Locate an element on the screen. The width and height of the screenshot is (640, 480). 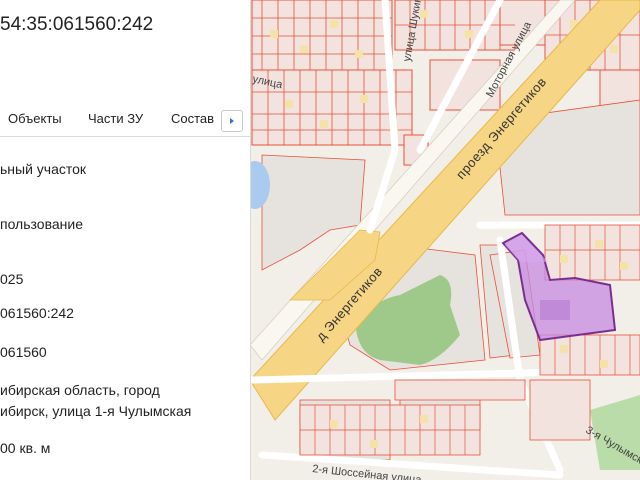
info-quarter: 061560 is located at coordinates (23, 352).